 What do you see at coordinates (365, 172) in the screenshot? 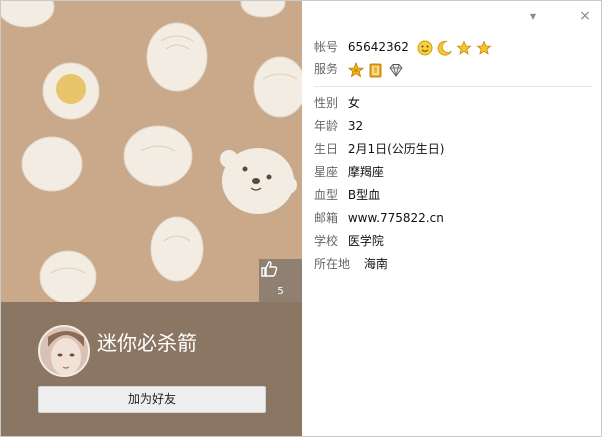
I see `detail-value: 摩羯座` at bounding box center [365, 172].